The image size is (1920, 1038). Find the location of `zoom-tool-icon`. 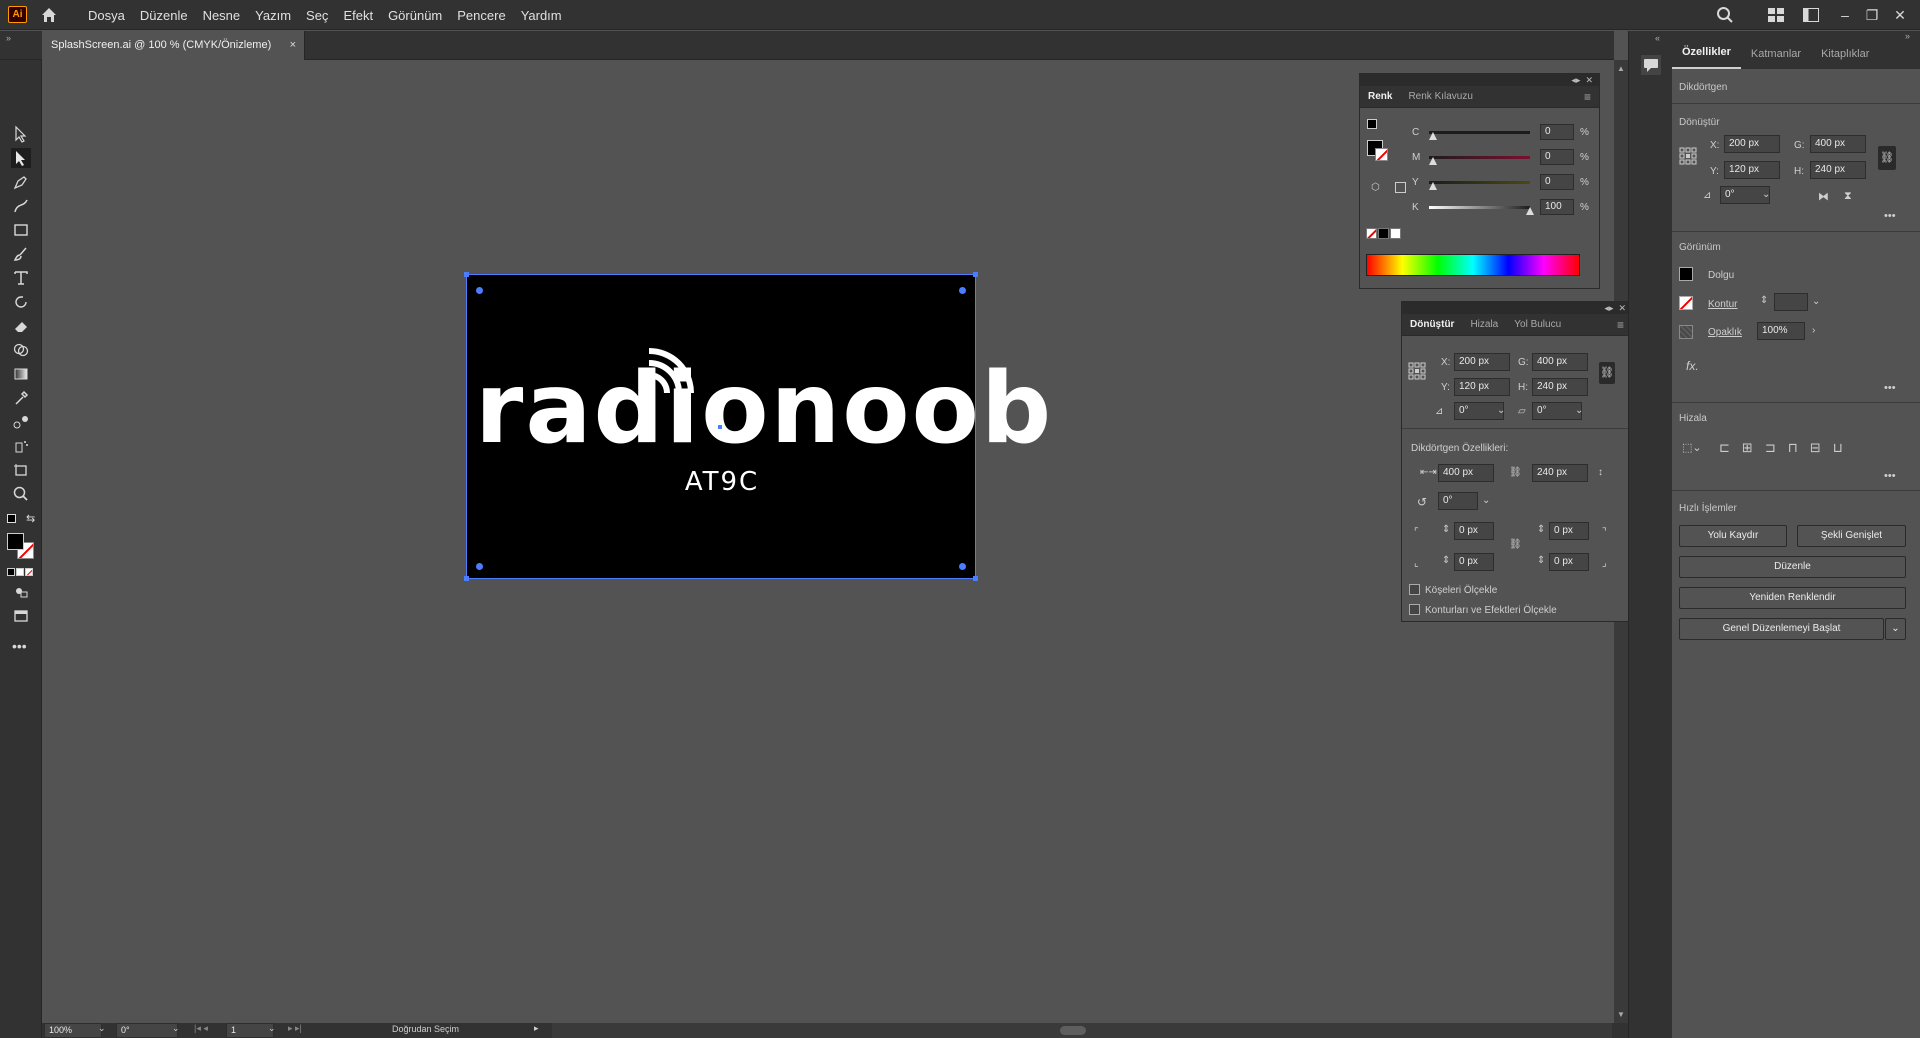

zoom-tool-icon is located at coordinates (21, 494).